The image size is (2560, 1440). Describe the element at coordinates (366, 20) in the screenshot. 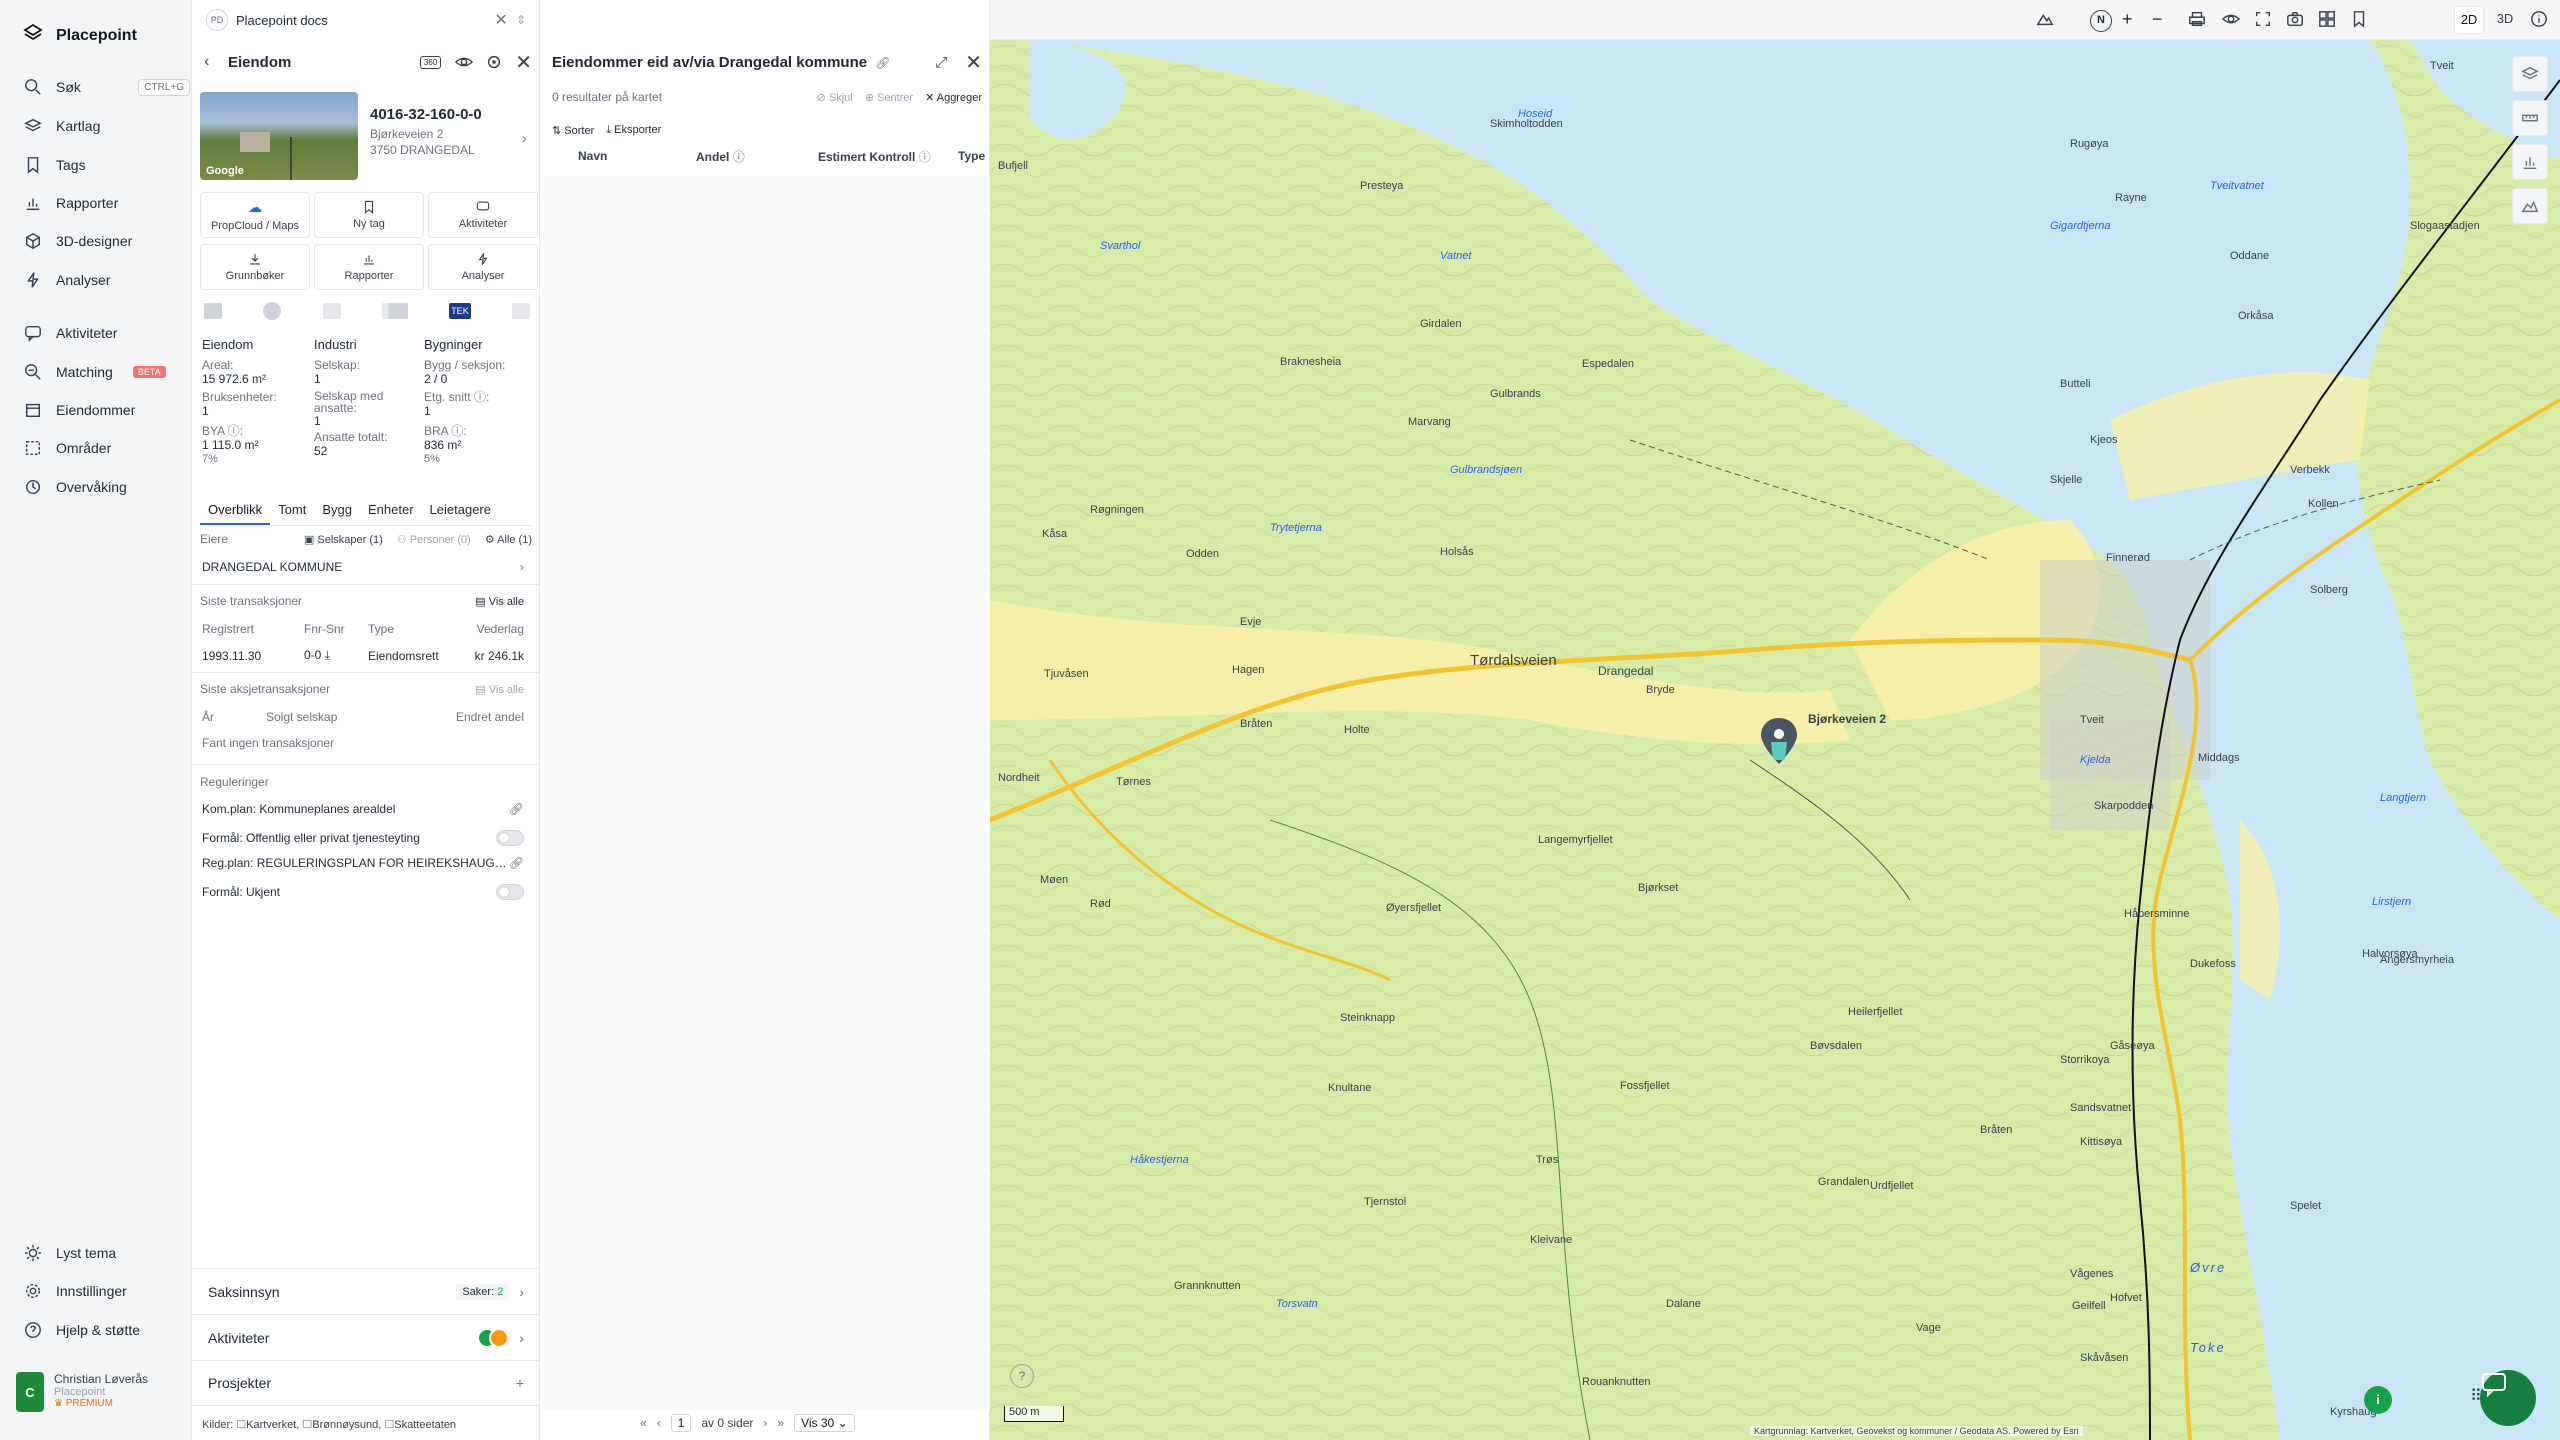

I see `docs-tab: PD Placepoint docs ✕ ⇕` at that location.